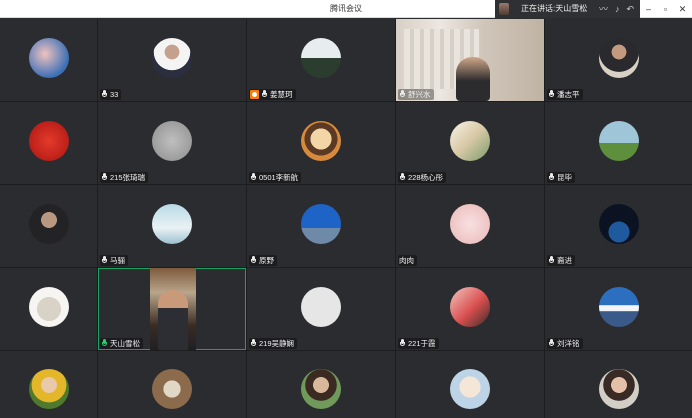 The width and height of the screenshot is (692, 418). I want to click on participant-name: 裔进, so click(564, 260).